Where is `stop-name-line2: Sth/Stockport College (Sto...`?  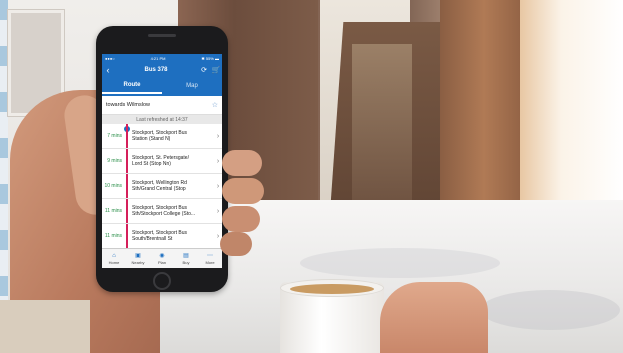
stop-name-line2: Sth/Stockport College (Sto... is located at coordinates (164, 214).